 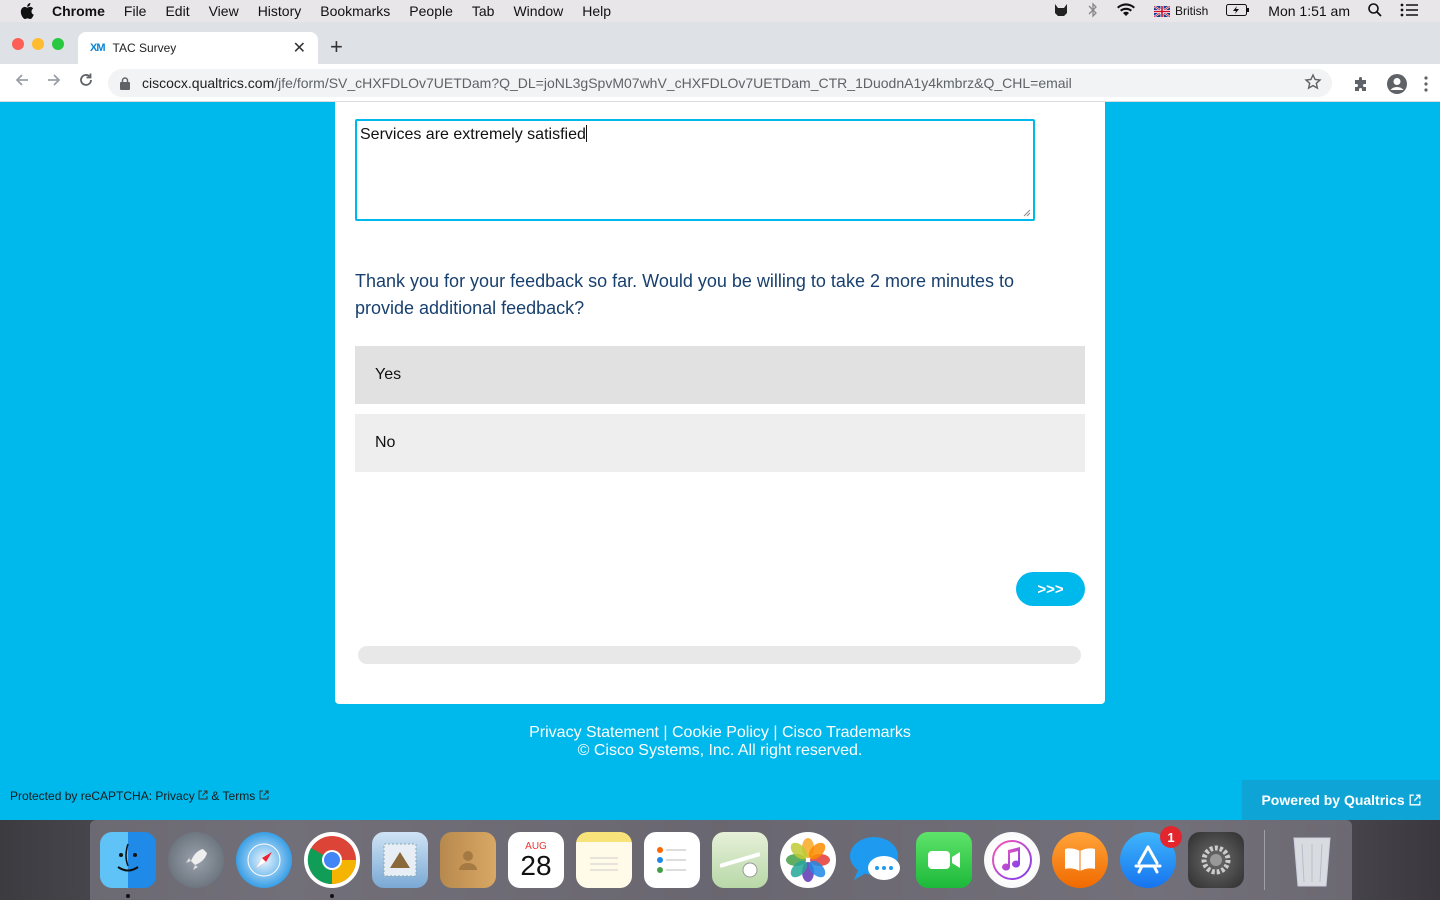 I want to click on finder-running-dot, so click(x=128, y=896).